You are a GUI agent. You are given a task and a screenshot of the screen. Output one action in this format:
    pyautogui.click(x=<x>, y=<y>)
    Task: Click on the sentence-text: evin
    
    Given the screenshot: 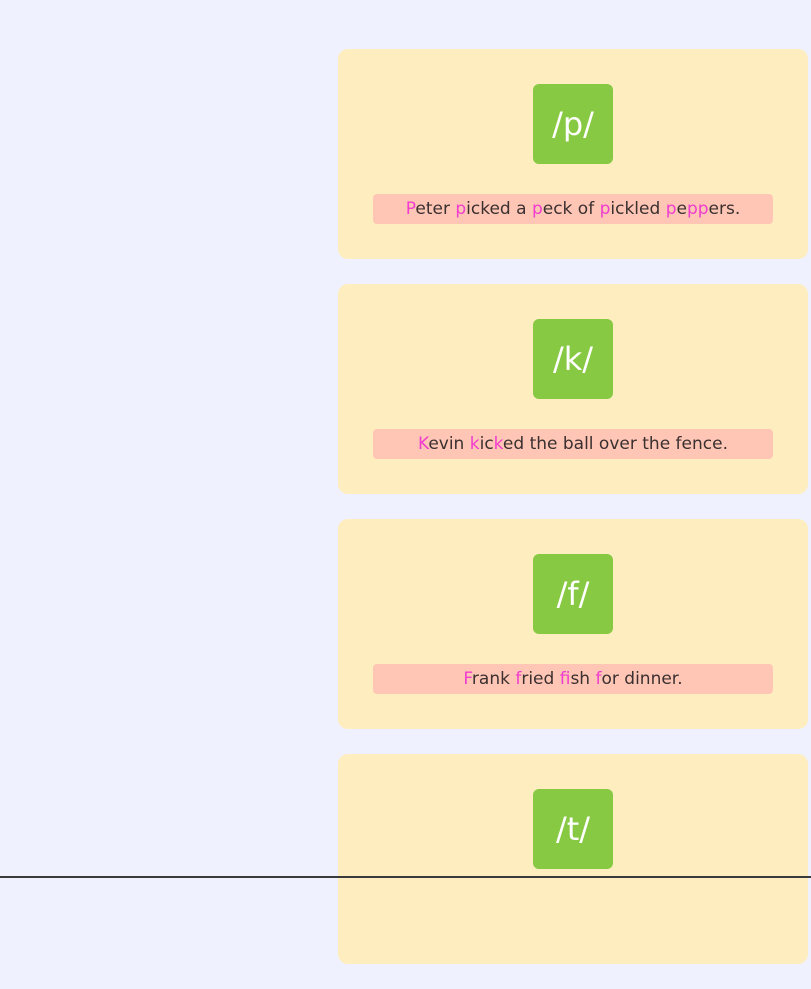 What is the action you would take?
    pyautogui.click(x=449, y=444)
    